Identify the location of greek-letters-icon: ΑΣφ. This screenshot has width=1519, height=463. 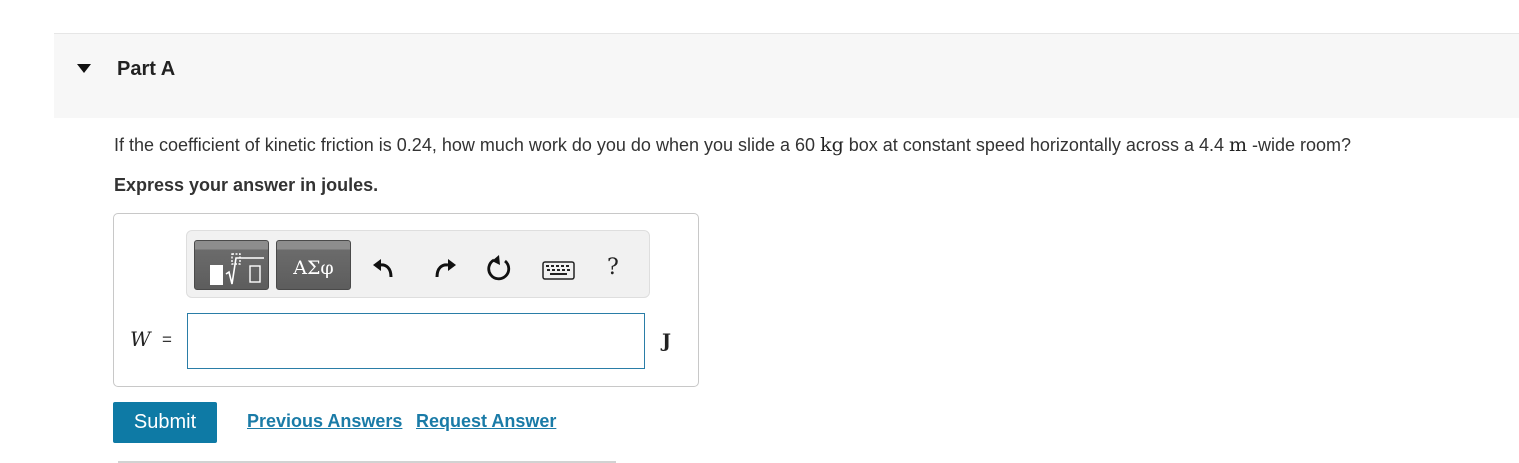
(313, 268).